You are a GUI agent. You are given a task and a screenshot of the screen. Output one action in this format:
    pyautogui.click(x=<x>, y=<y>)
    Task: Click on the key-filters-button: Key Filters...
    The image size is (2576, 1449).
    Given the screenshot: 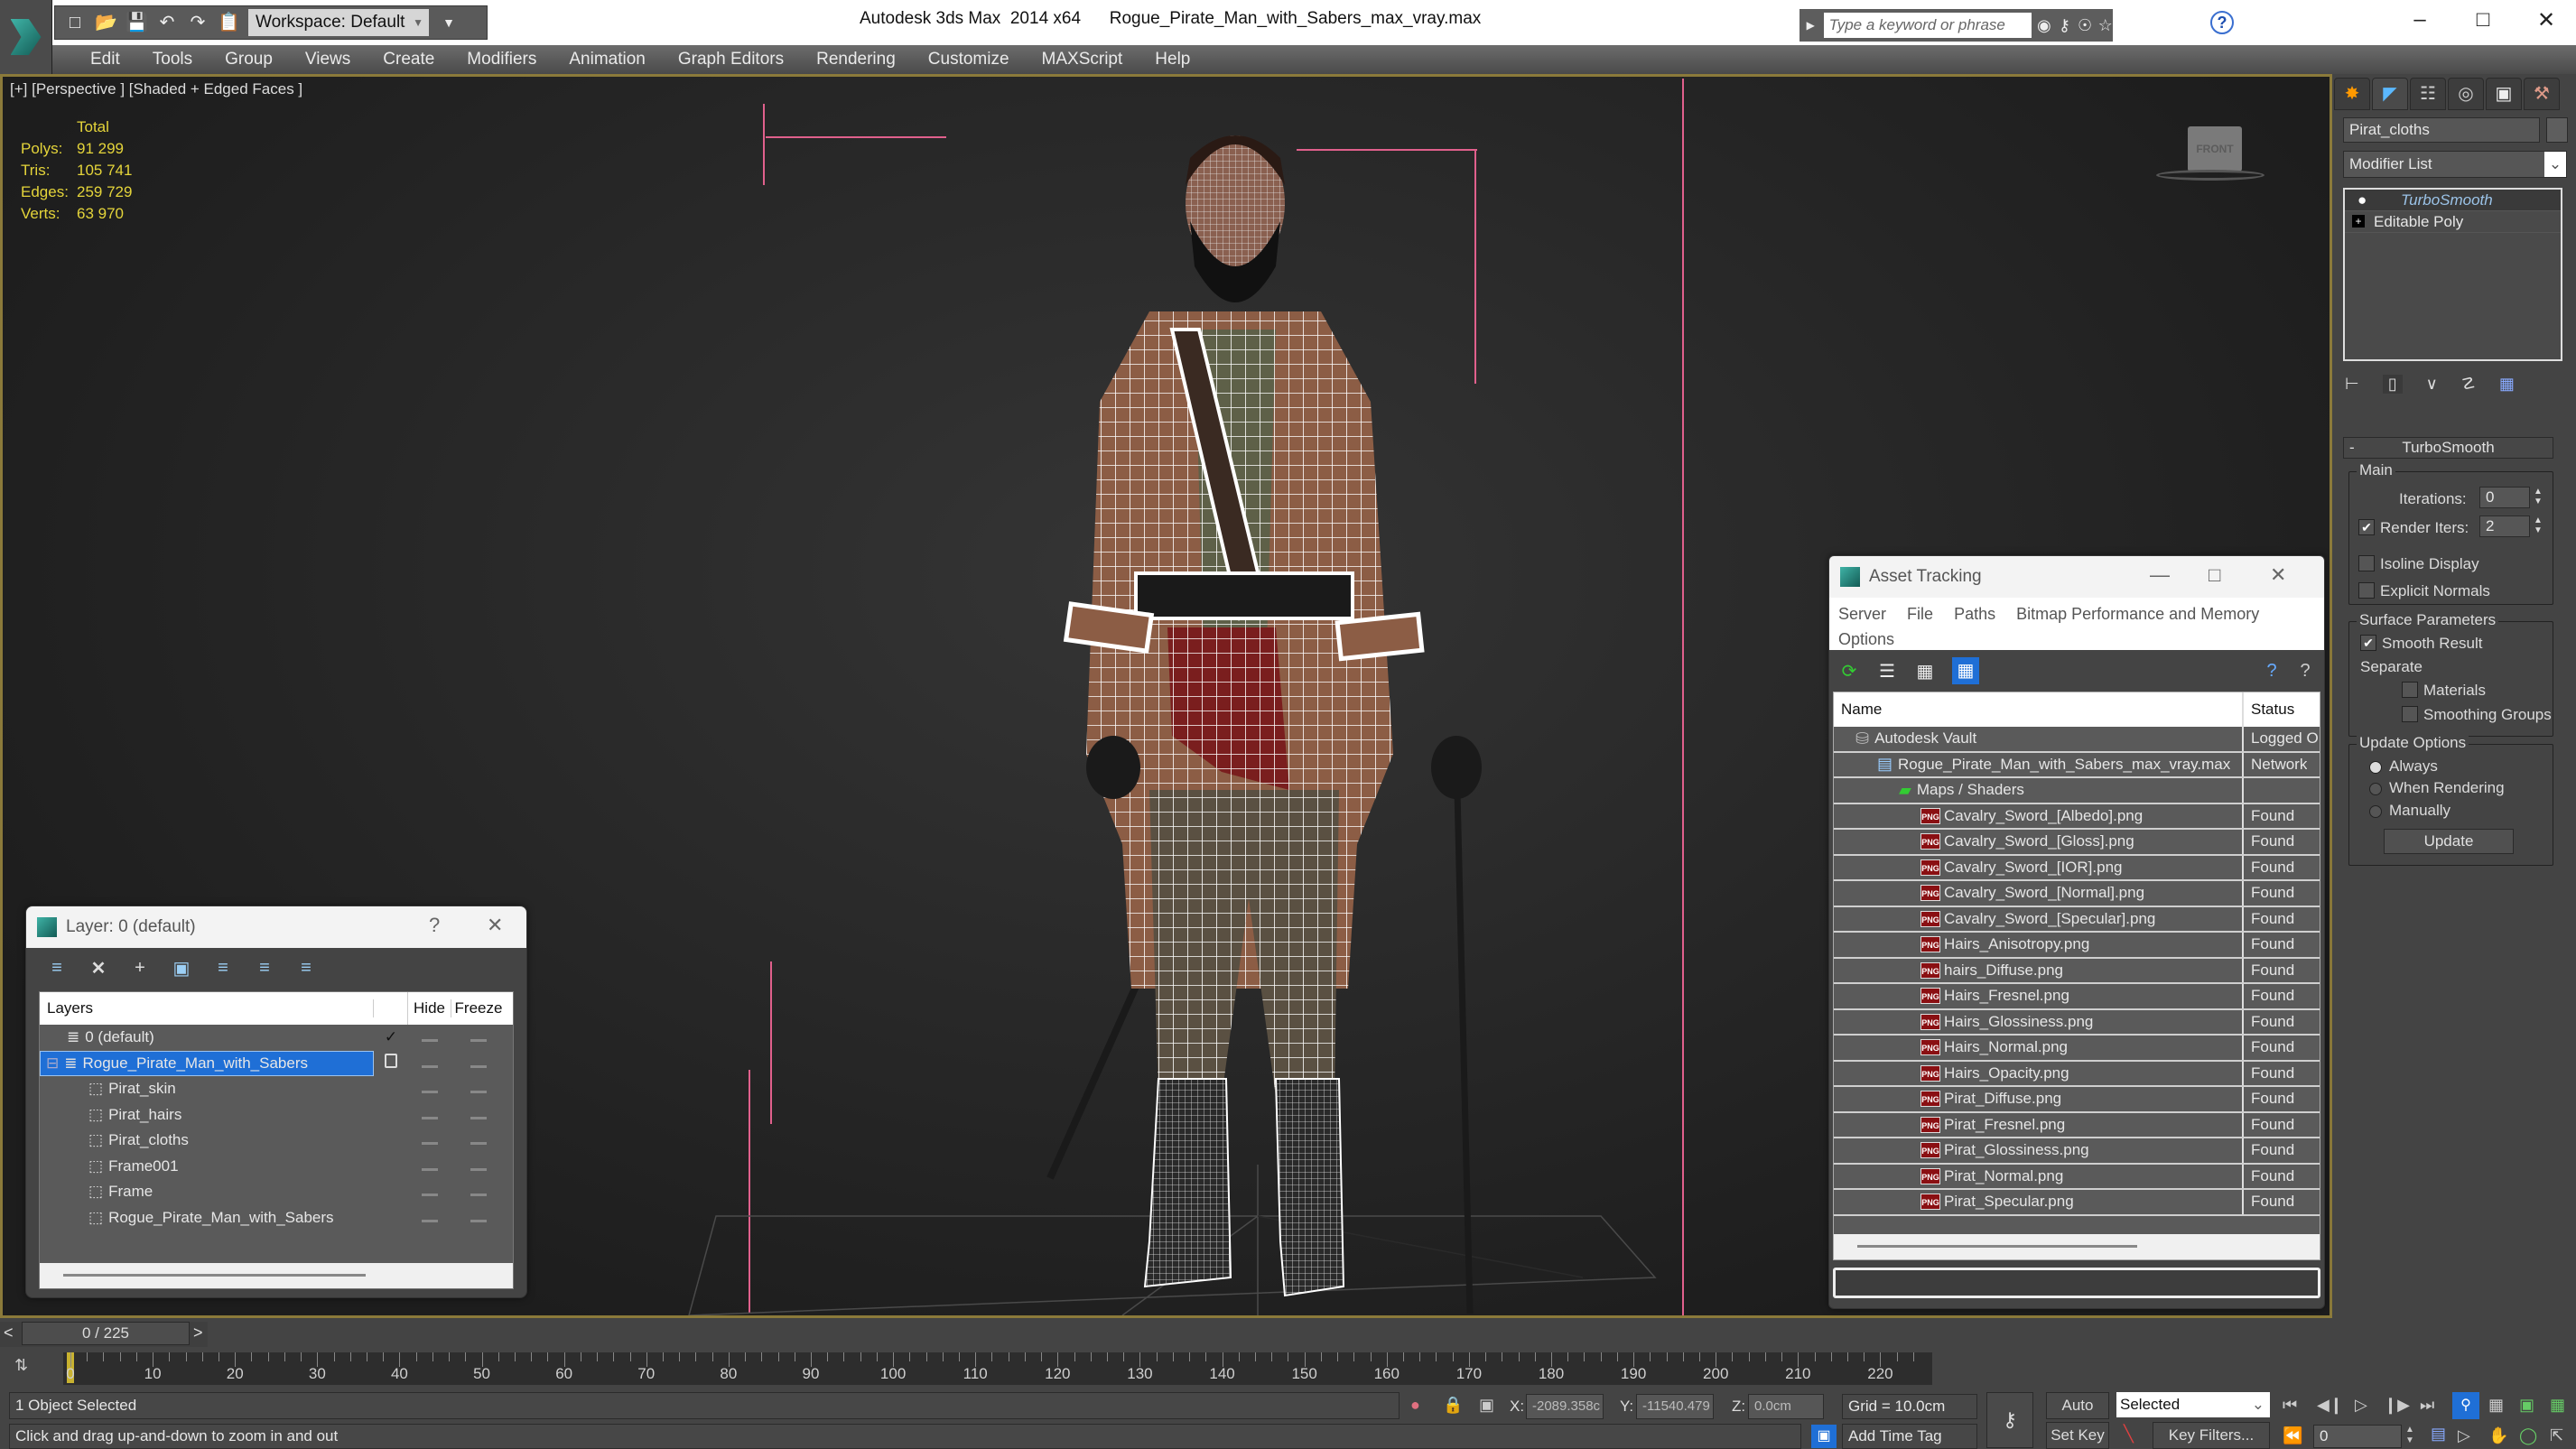 What is the action you would take?
    pyautogui.click(x=2211, y=1435)
    